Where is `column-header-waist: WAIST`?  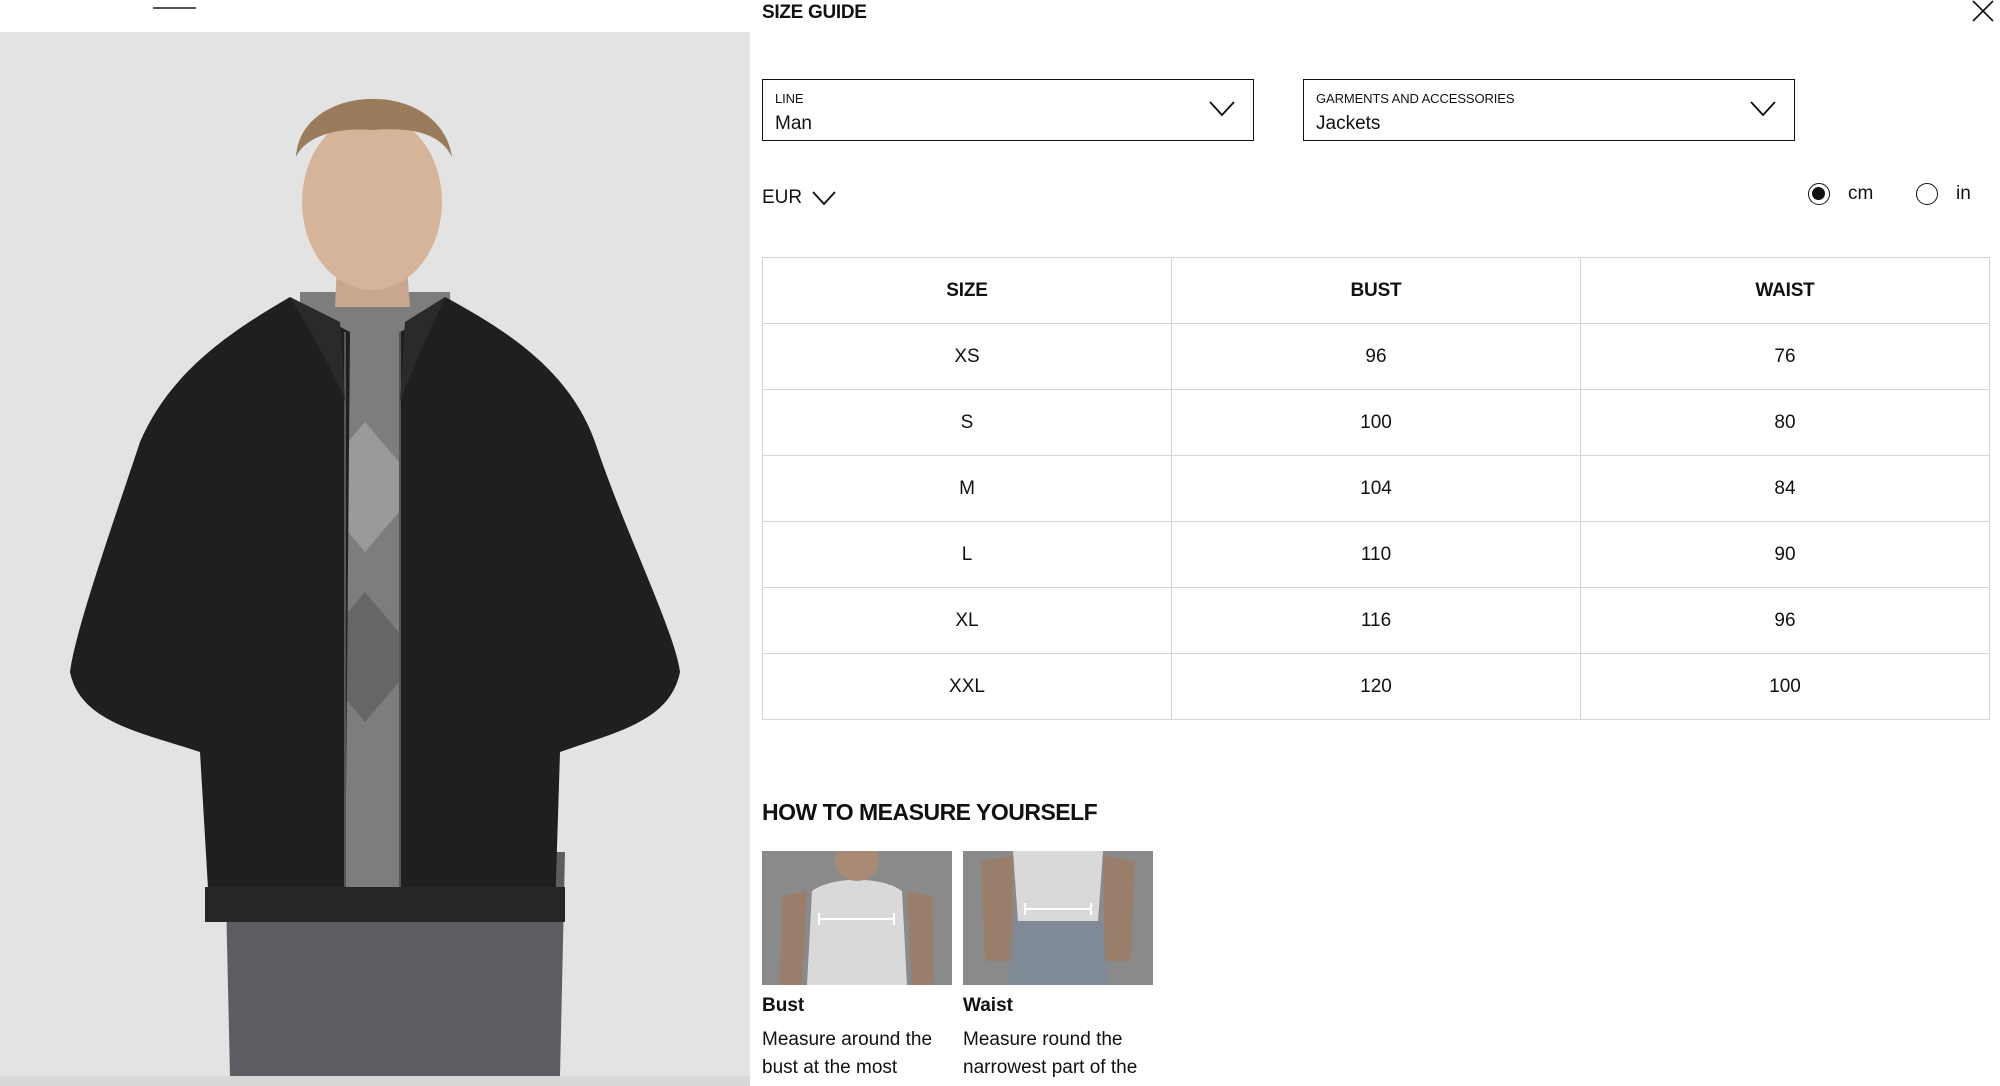
column-header-waist: WAIST is located at coordinates (1785, 290).